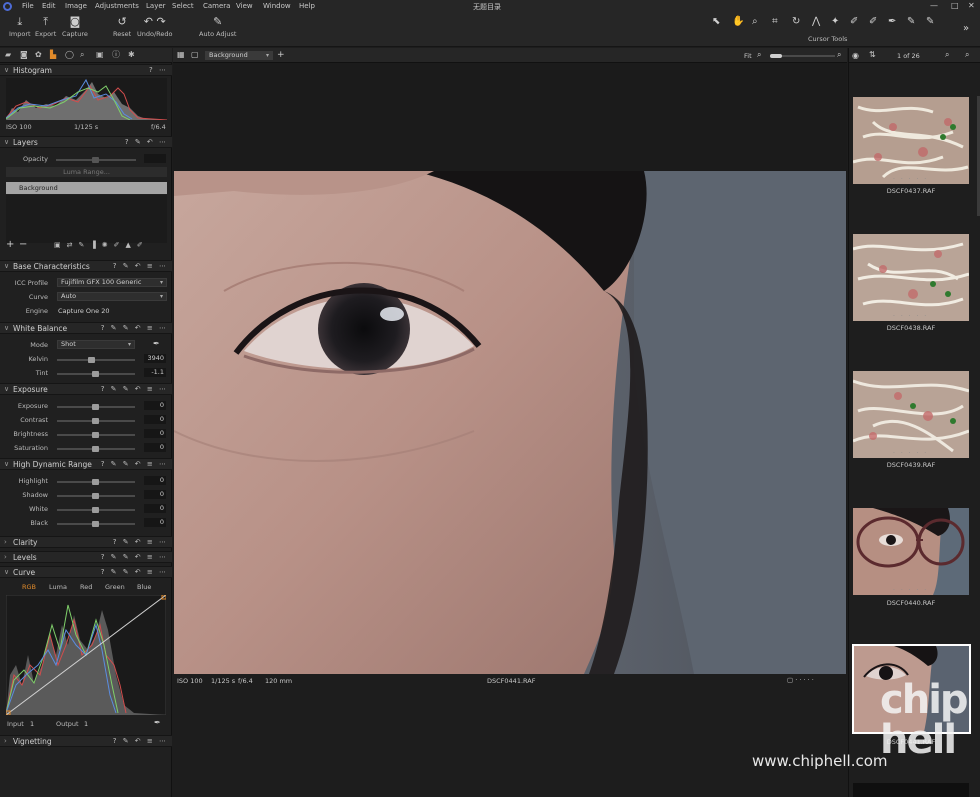 Image resolution: width=980 pixels, height=797 pixels. Describe the element at coordinates (95, 435) in the screenshot. I see `brightness-knob` at that location.